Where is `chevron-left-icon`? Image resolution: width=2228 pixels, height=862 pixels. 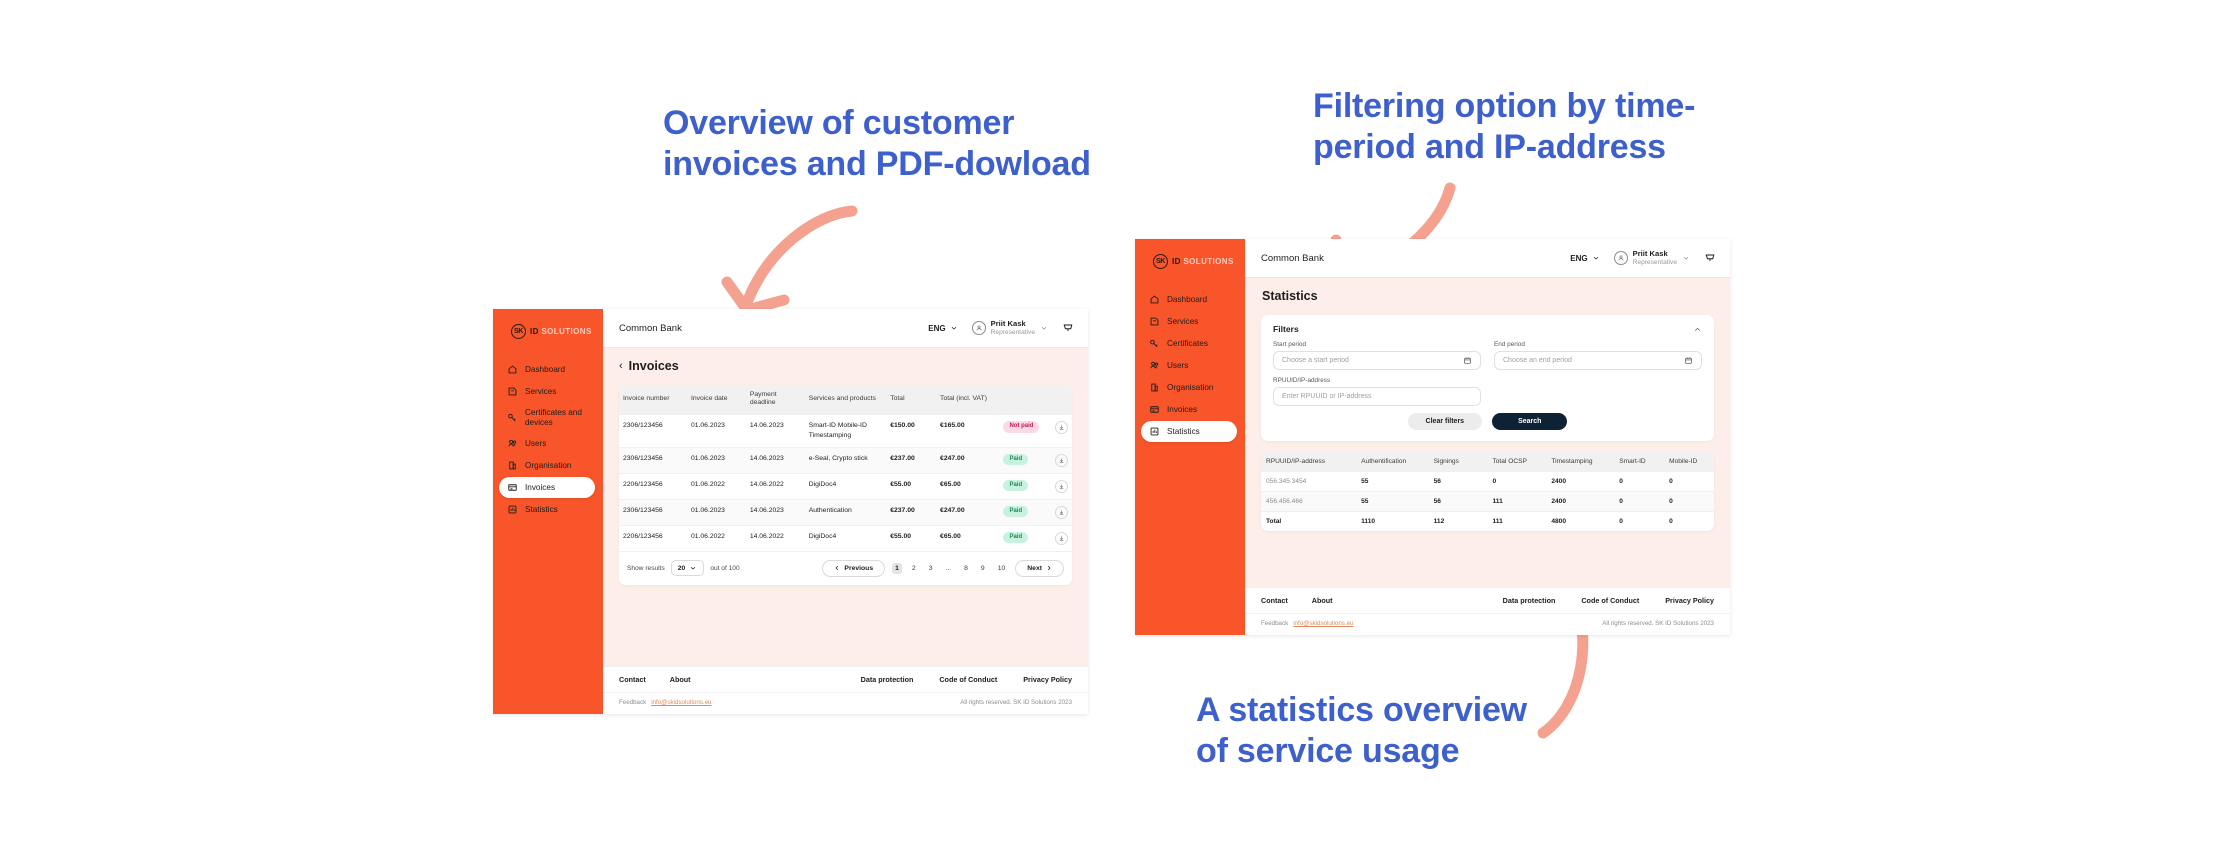
chevron-left-icon is located at coordinates (837, 568).